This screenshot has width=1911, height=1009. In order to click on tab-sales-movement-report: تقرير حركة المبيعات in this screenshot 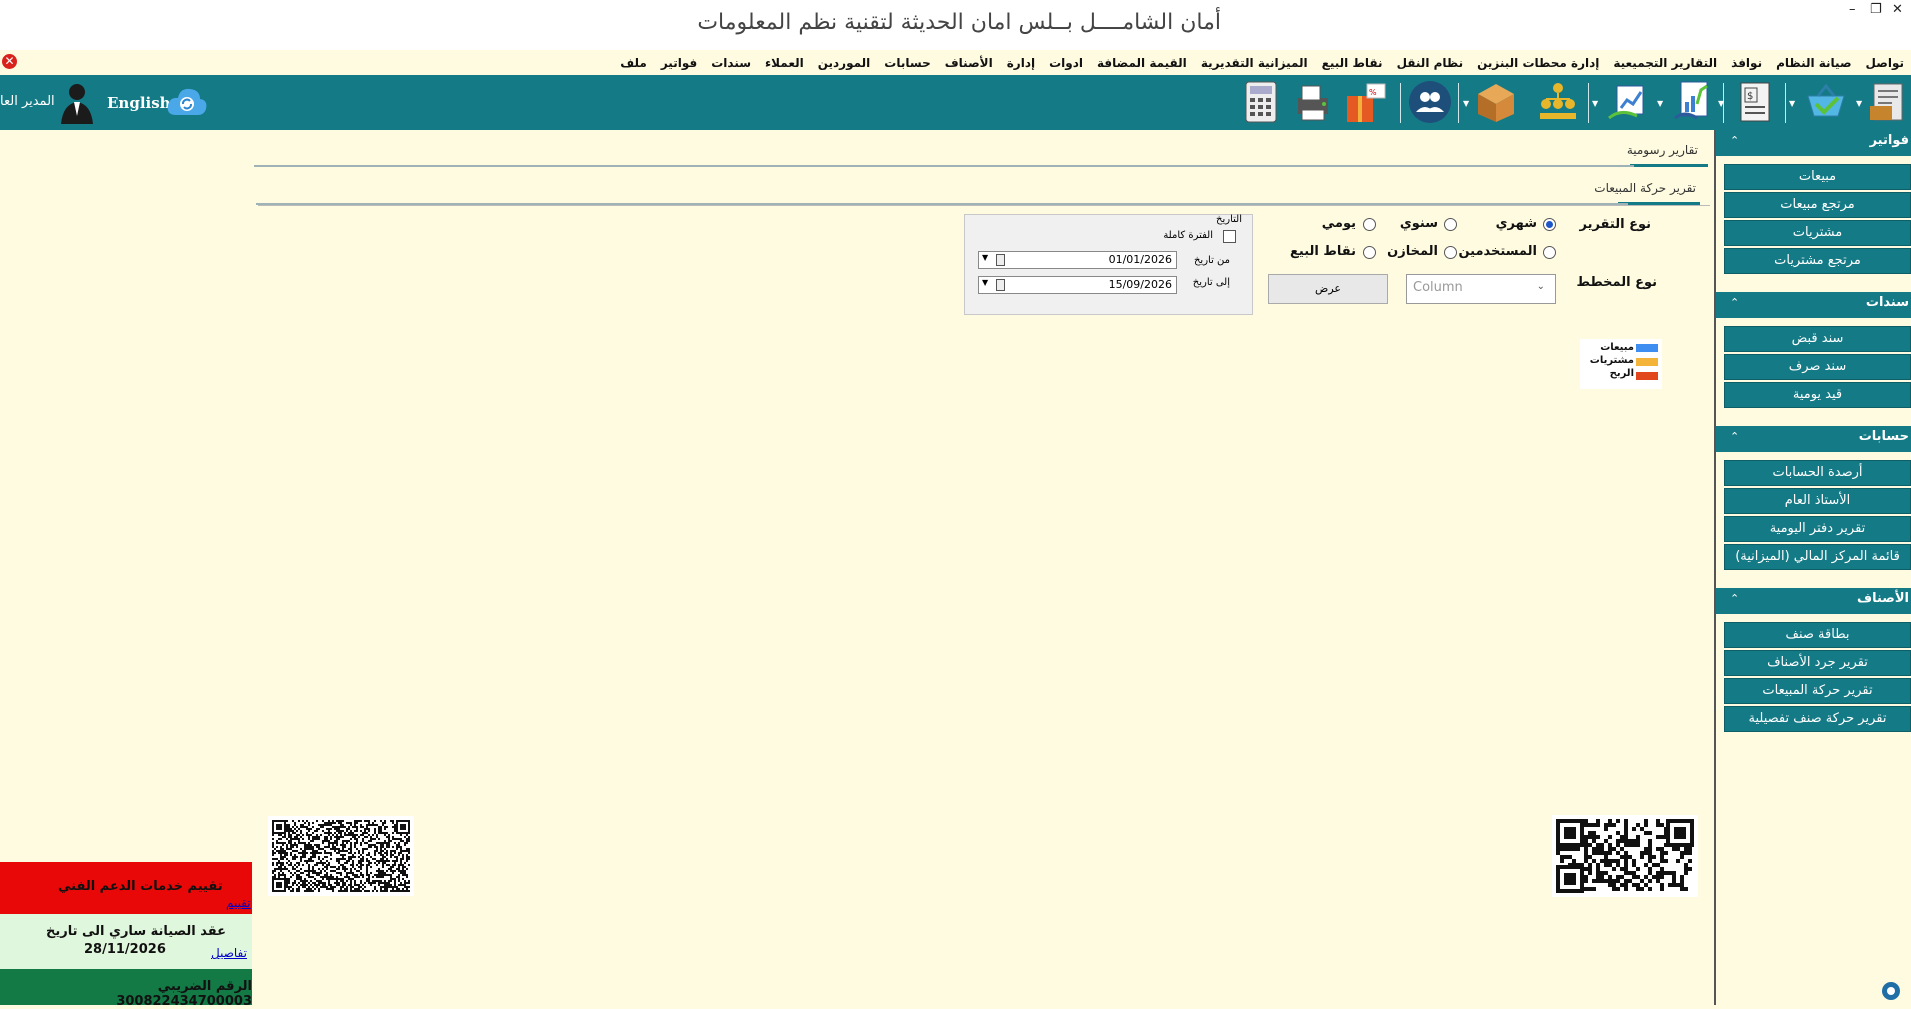, I will do `click(1645, 188)`.